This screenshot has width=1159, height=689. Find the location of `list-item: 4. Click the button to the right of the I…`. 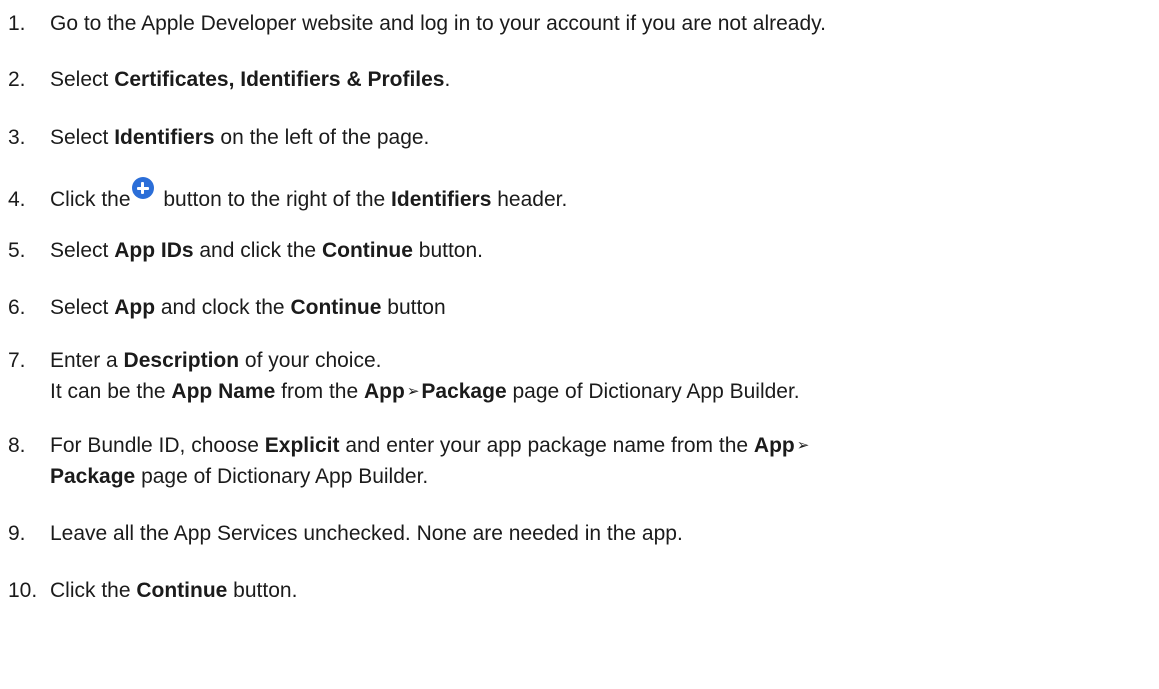

list-item: 4. Click the button to the right of the I… is located at coordinates (287, 196).